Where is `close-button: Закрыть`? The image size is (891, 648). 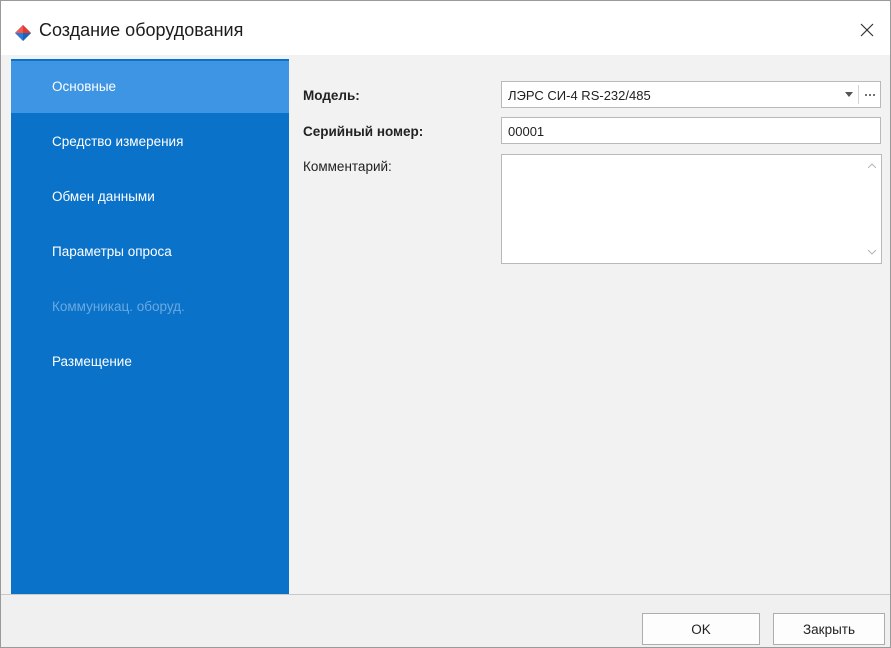 close-button: Закрыть is located at coordinates (829, 629).